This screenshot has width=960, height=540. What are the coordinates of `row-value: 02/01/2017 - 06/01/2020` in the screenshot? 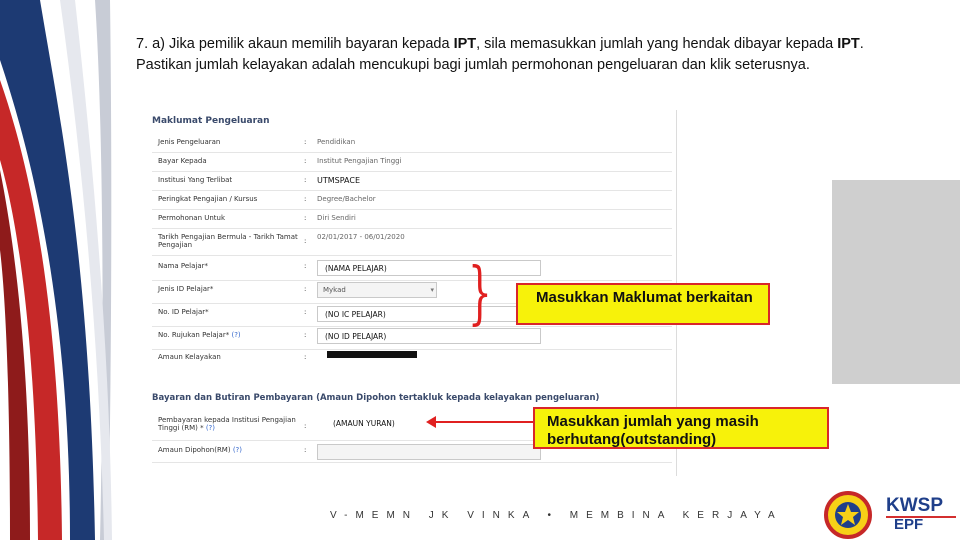 It's located at (361, 237).